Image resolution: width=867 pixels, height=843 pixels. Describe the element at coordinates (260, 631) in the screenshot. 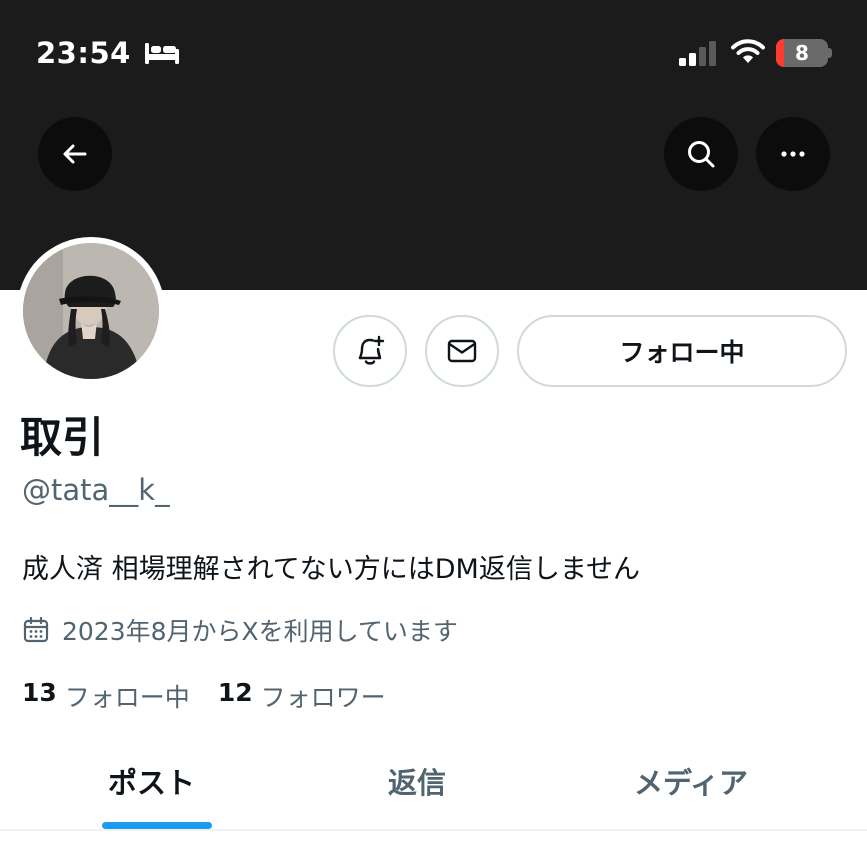

I see `join-date-text: 2023年8月からXを利用しています` at that location.